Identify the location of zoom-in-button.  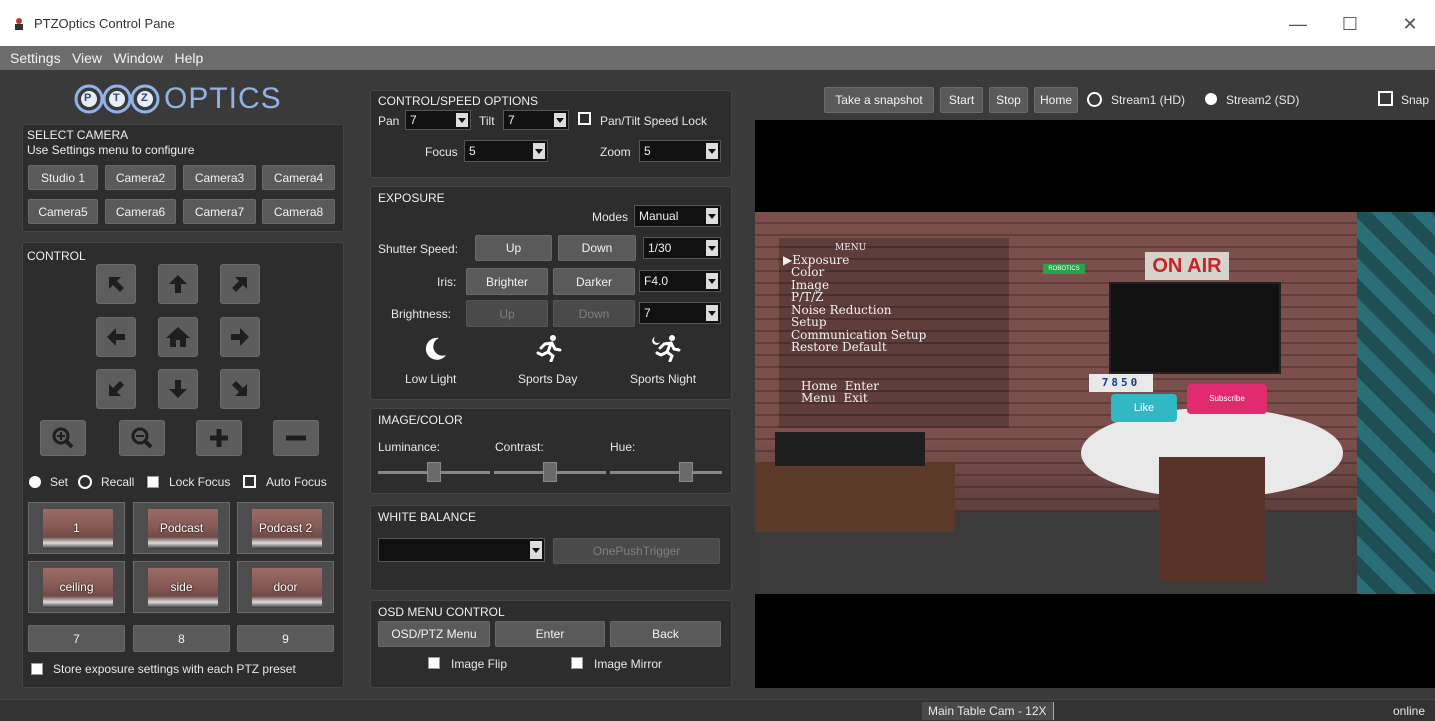
(63, 438).